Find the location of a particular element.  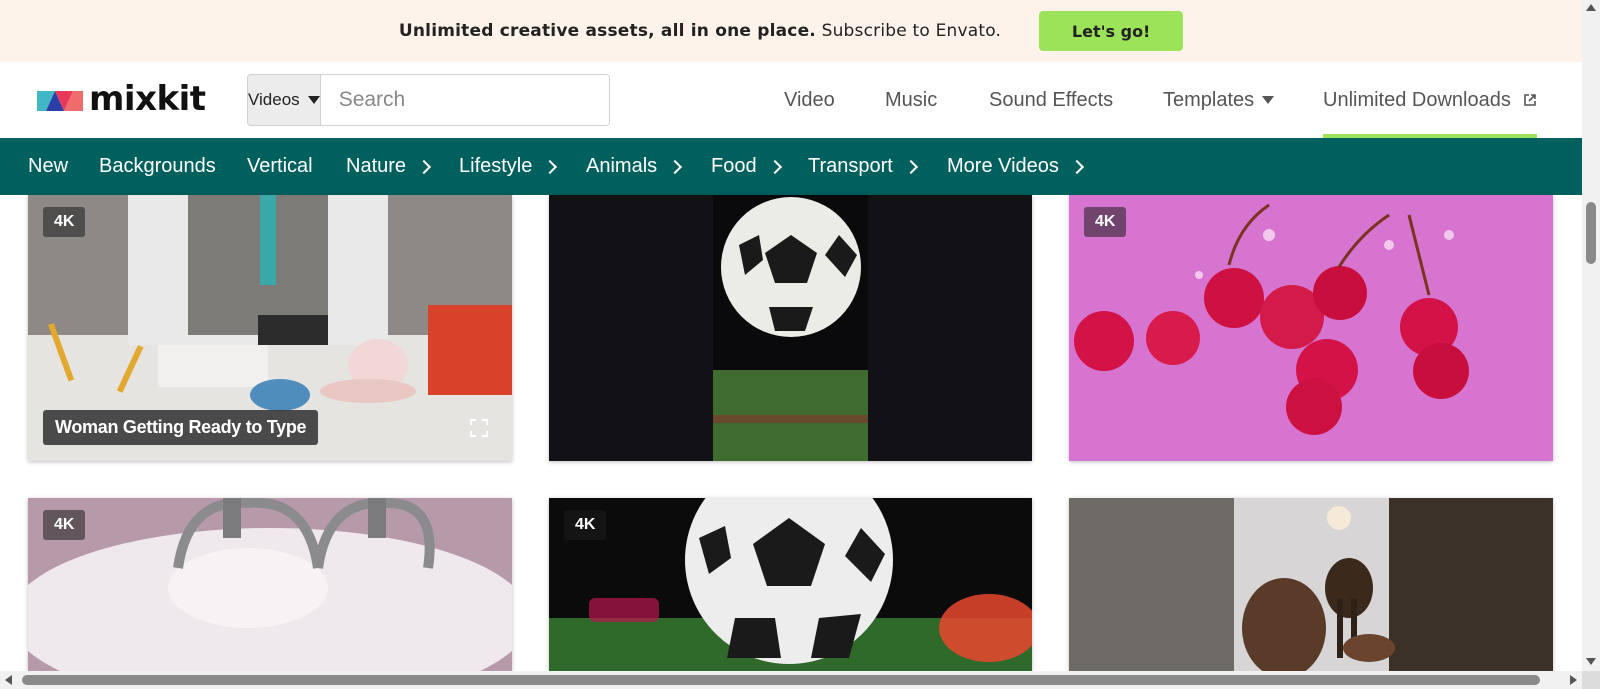

scrollbar-corner is located at coordinates (1591, 680).